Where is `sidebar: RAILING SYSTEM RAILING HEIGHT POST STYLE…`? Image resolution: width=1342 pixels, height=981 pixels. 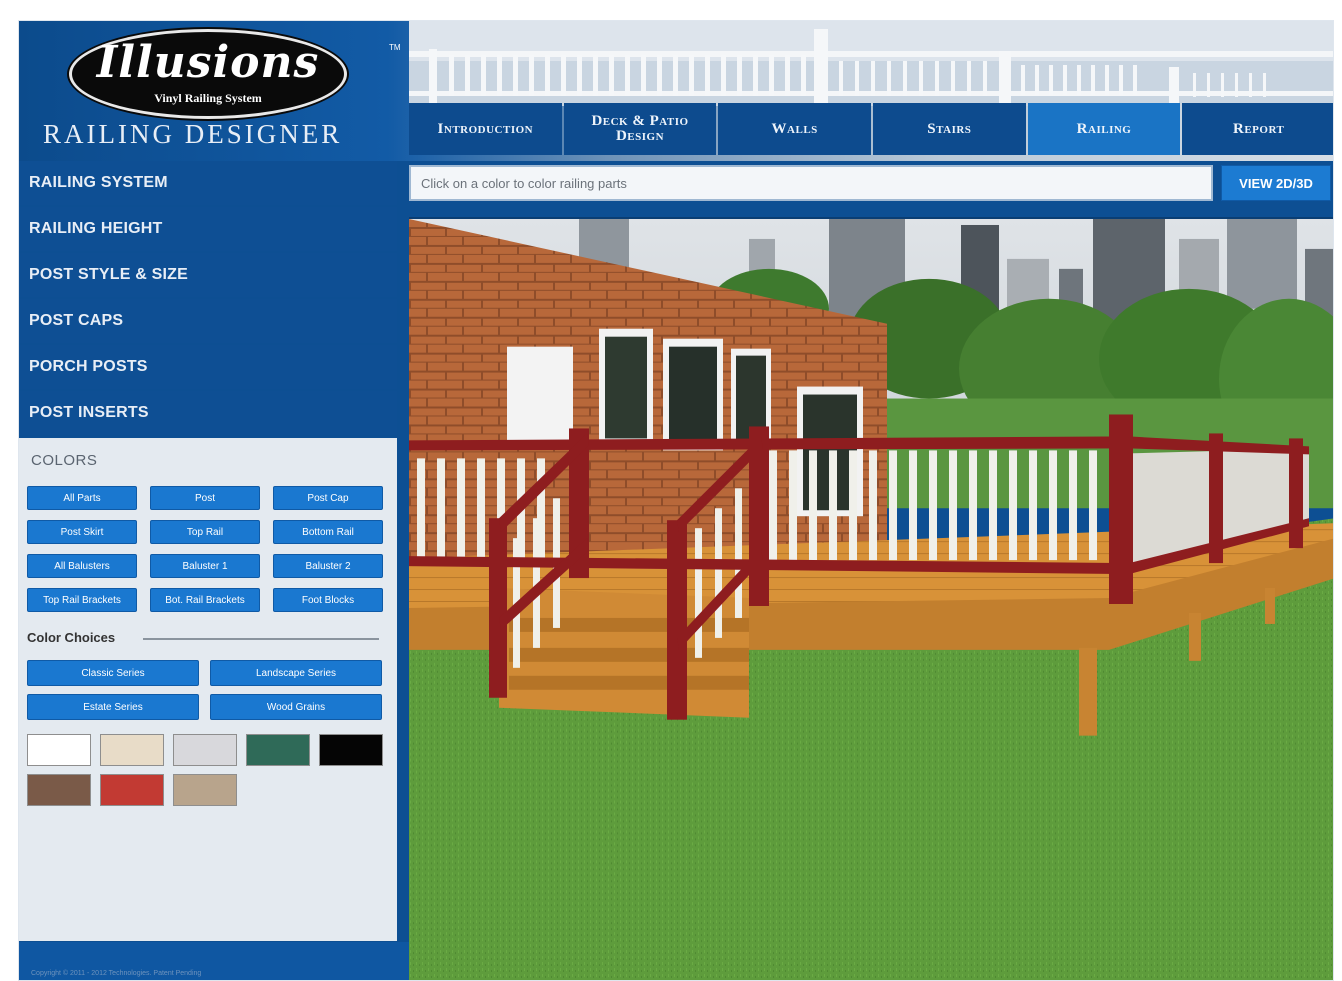 sidebar: RAILING SYSTEM RAILING HEIGHT POST STYLE… is located at coordinates (208, 299).